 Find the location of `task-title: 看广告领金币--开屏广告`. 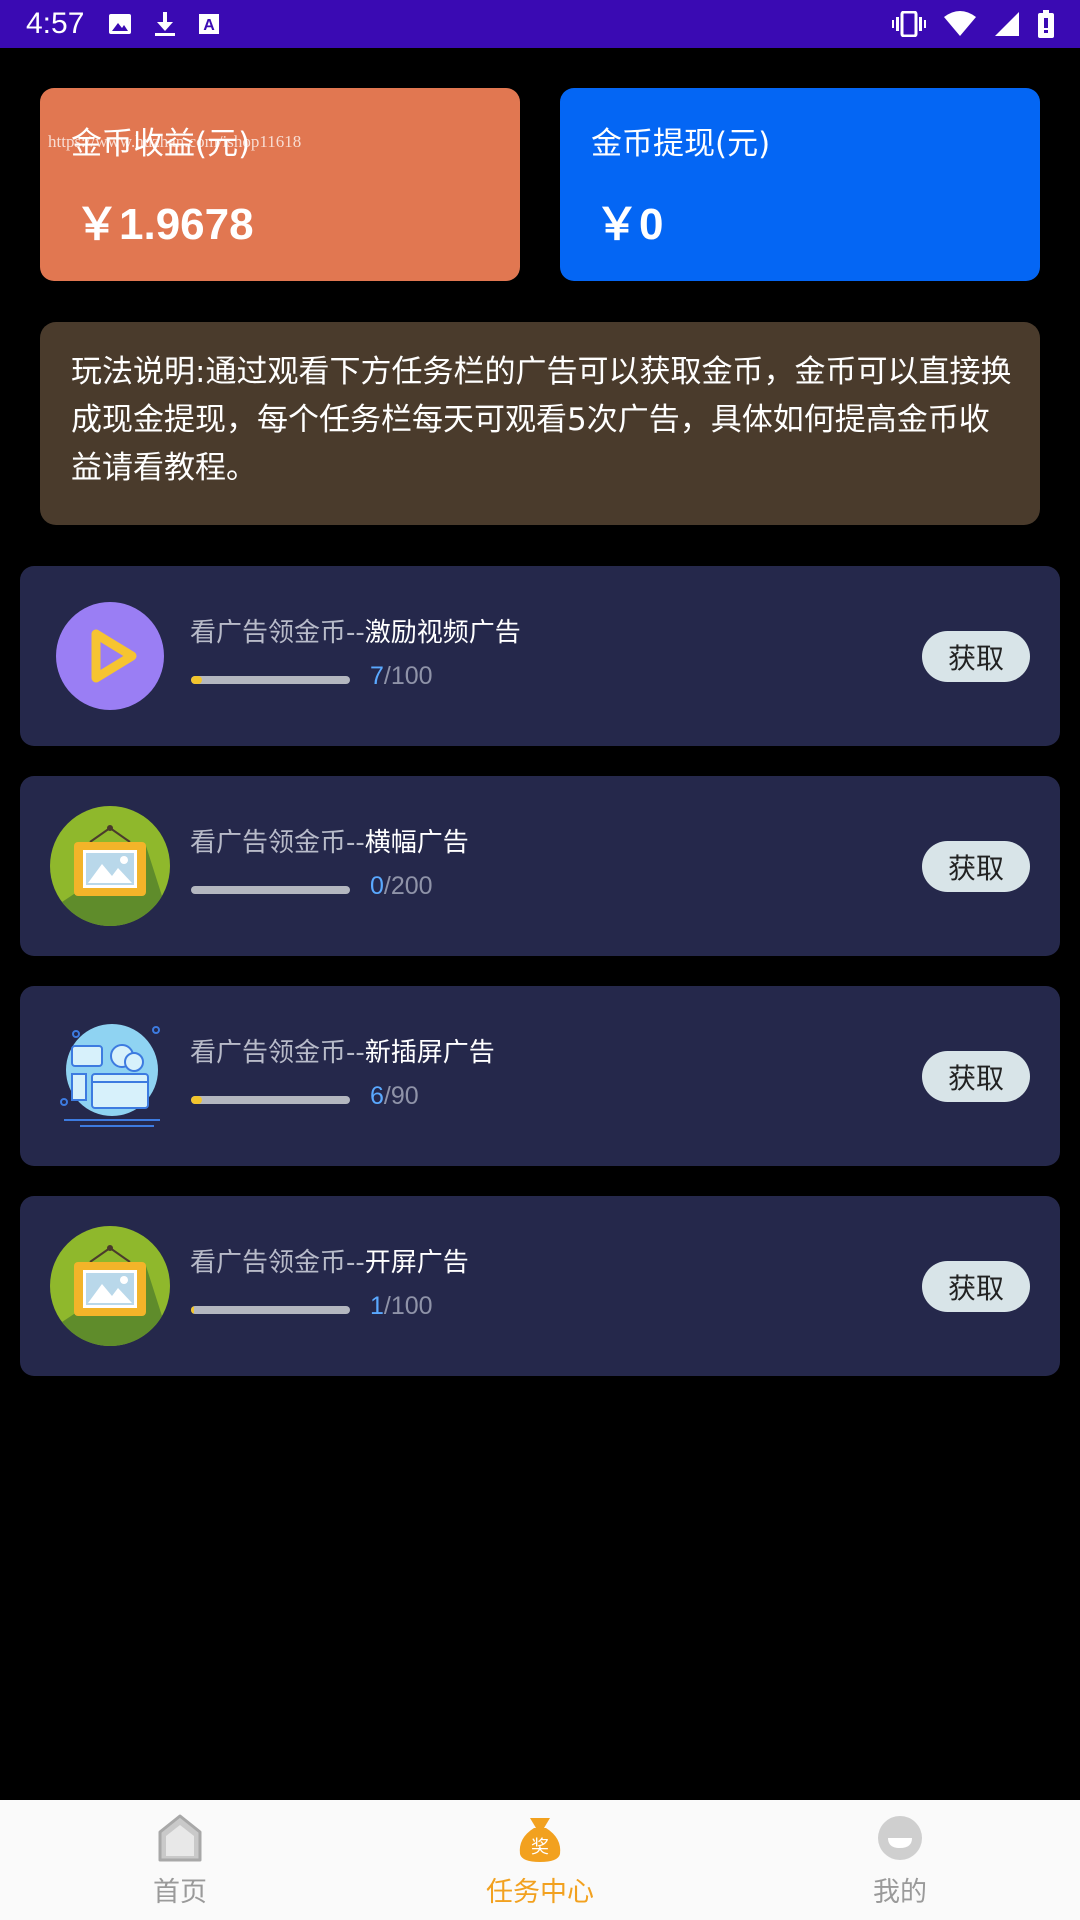

task-title: 看广告领金币--开屏广告 is located at coordinates (329, 1260).